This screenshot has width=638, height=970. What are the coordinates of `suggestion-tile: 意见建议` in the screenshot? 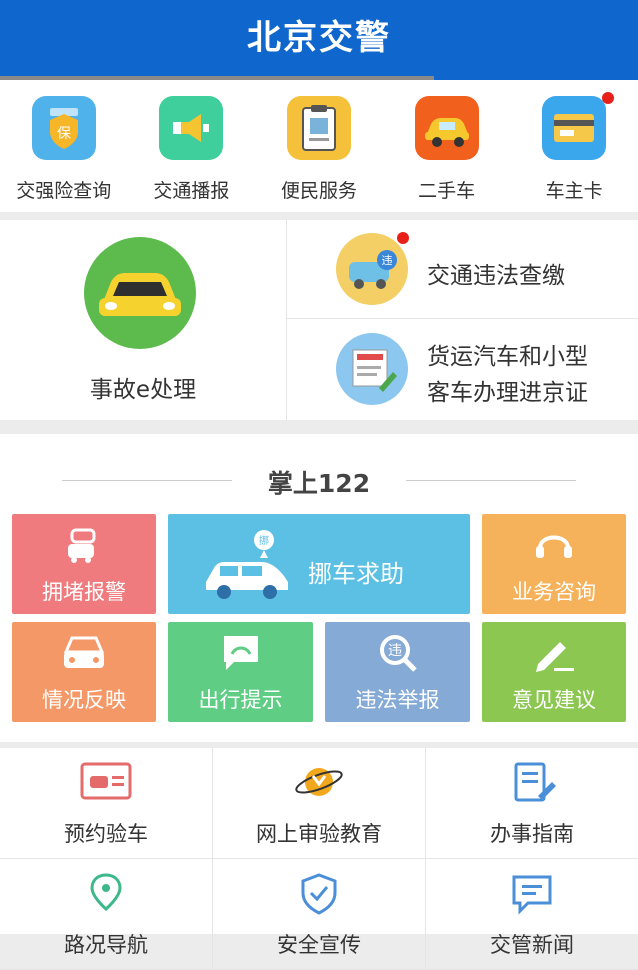 It's located at (554, 672).